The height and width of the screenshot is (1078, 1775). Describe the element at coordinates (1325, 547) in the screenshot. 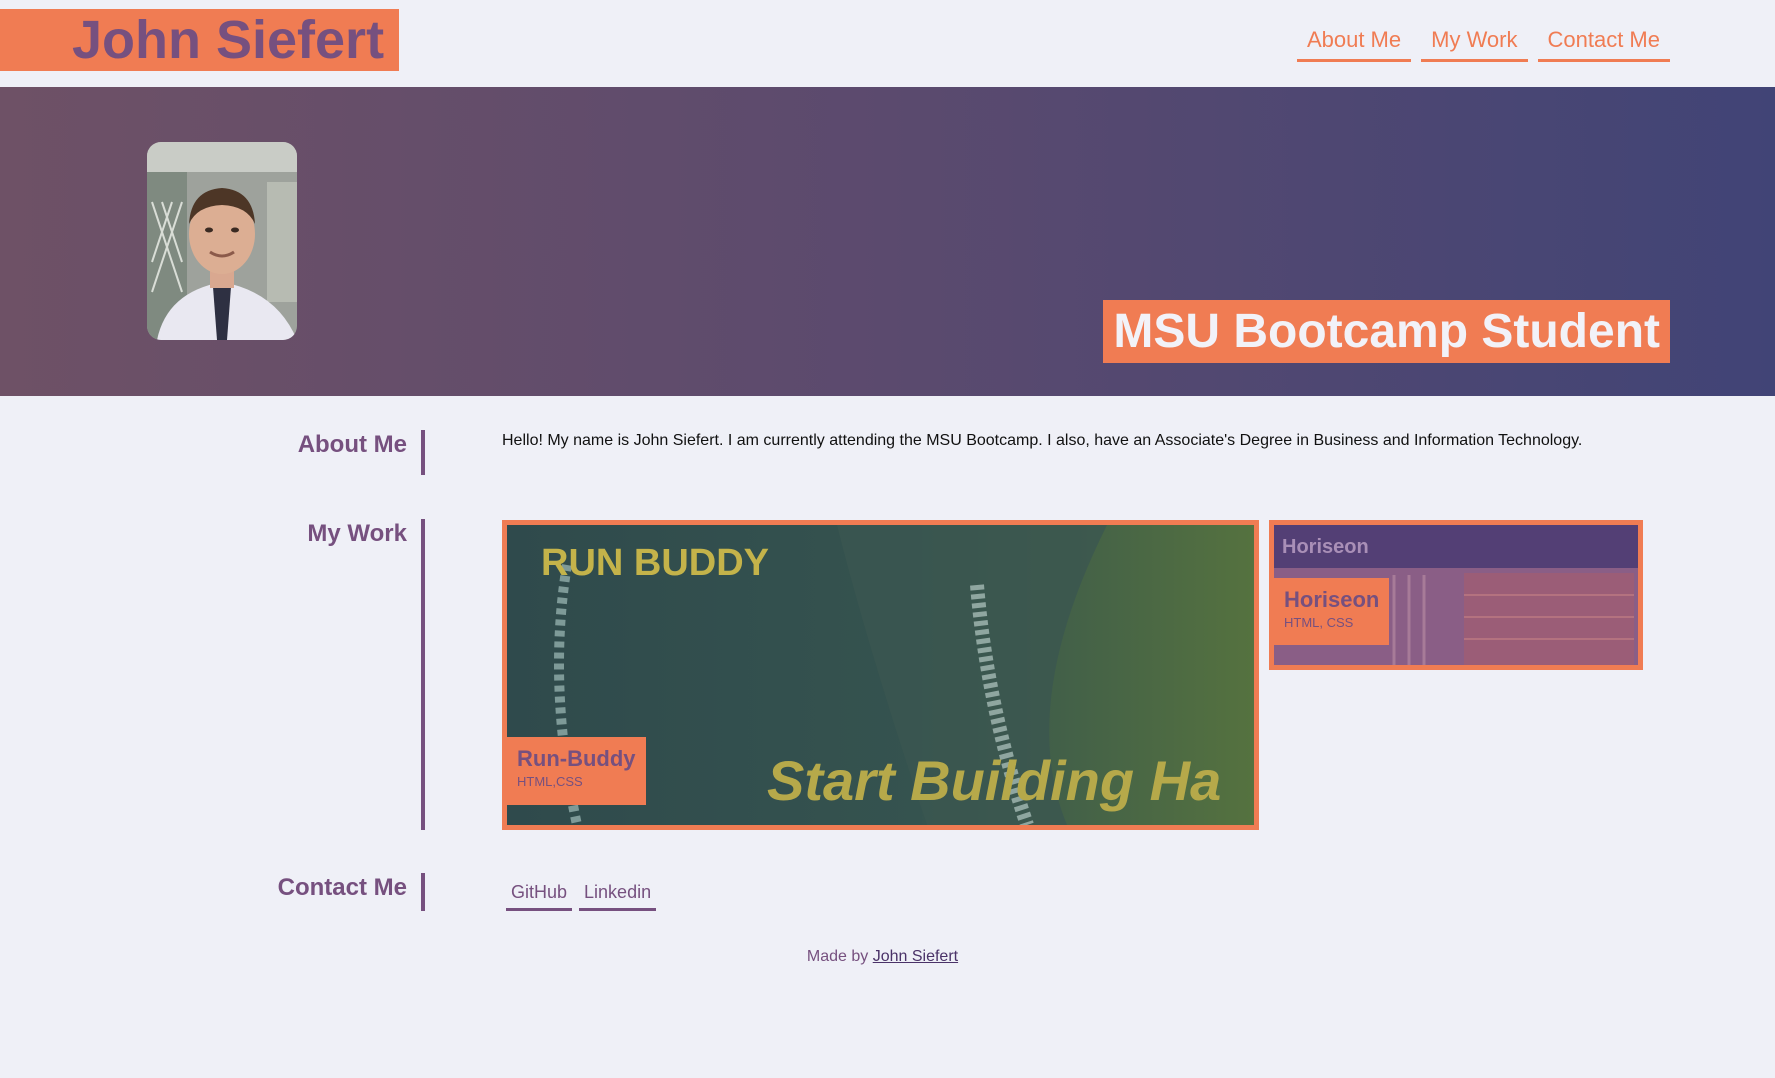

I see `horiseon-image-title: Horiseon` at that location.